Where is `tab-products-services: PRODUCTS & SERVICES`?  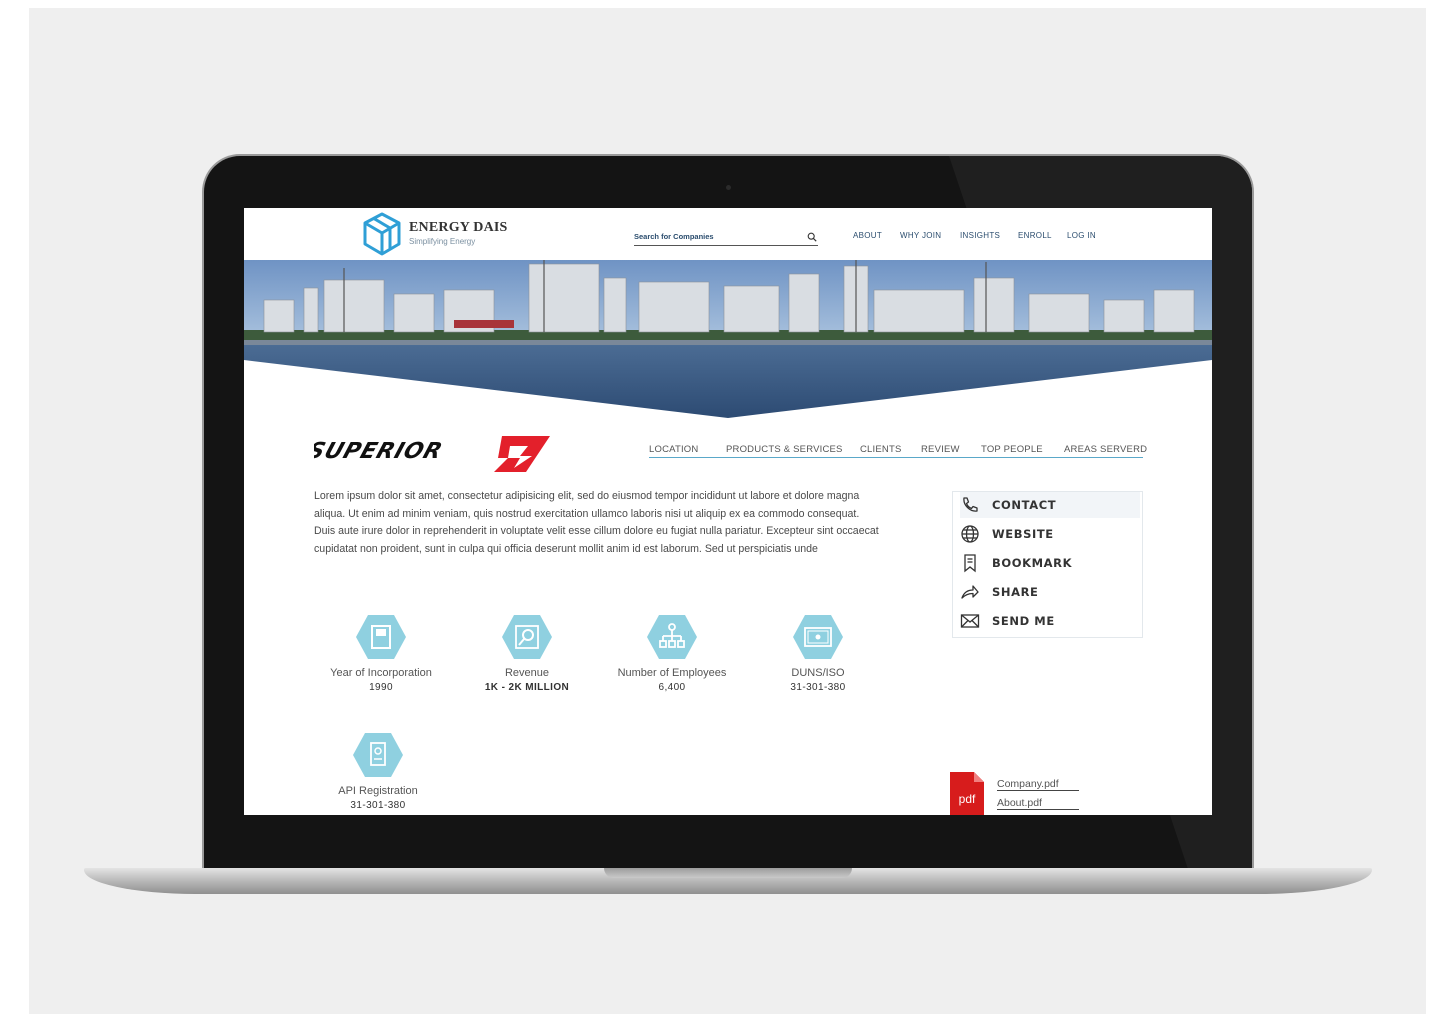
tab-products-services: PRODUCTS & SERVICES is located at coordinates (784, 449).